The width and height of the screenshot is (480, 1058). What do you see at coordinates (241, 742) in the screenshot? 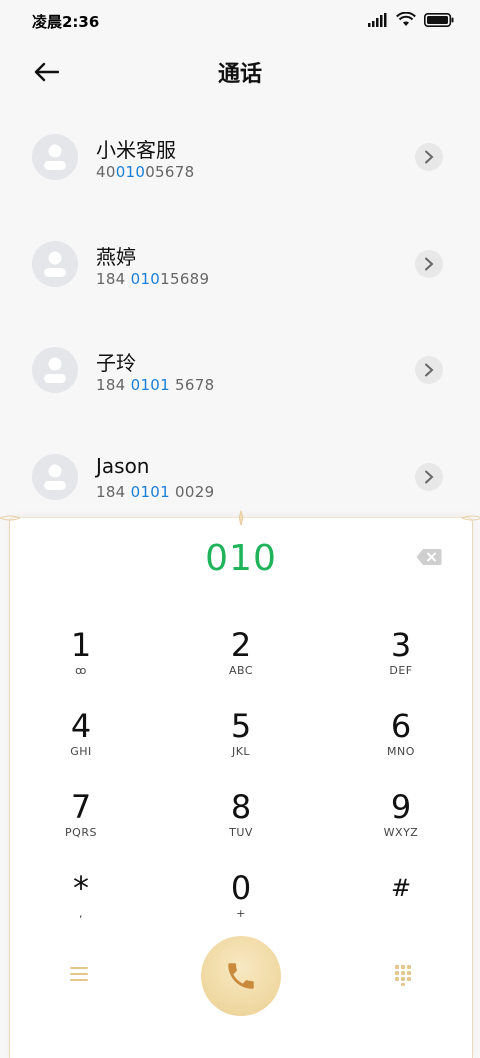
I see `key-5: 5 JKL` at bounding box center [241, 742].